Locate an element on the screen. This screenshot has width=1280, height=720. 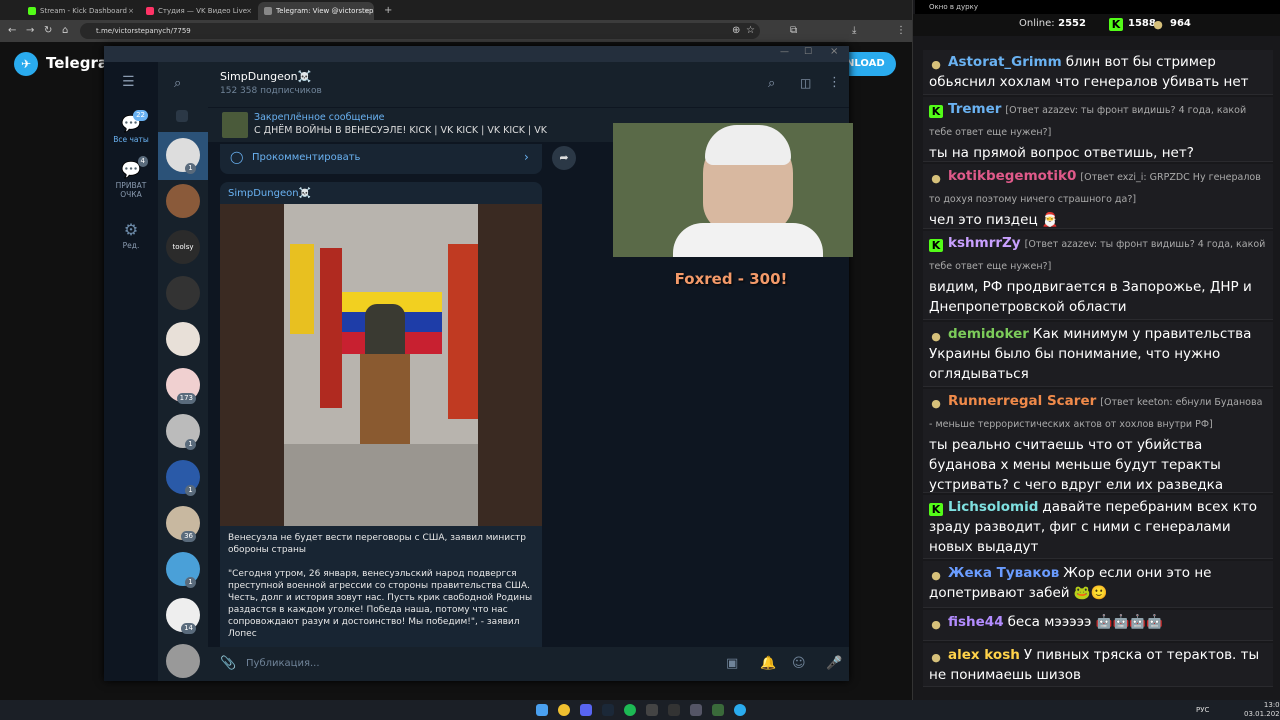
microphone-icon: 🎤 is located at coordinates (834, 663).